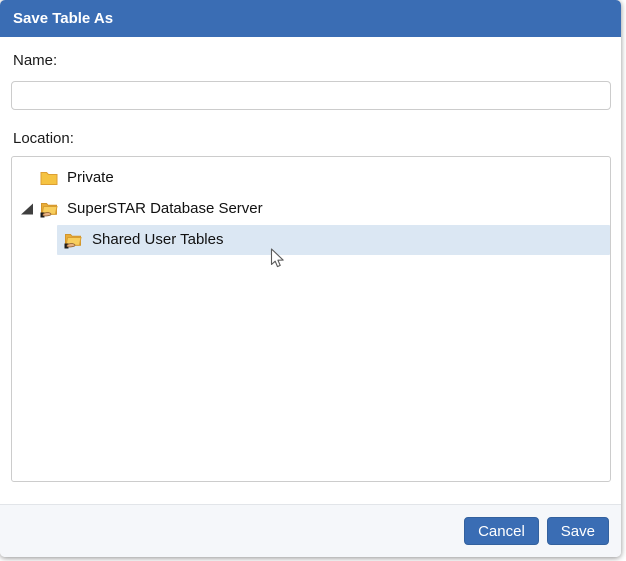  Describe the element at coordinates (501, 531) in the screenshot. I see `cancel-button: Cancel` at that location.